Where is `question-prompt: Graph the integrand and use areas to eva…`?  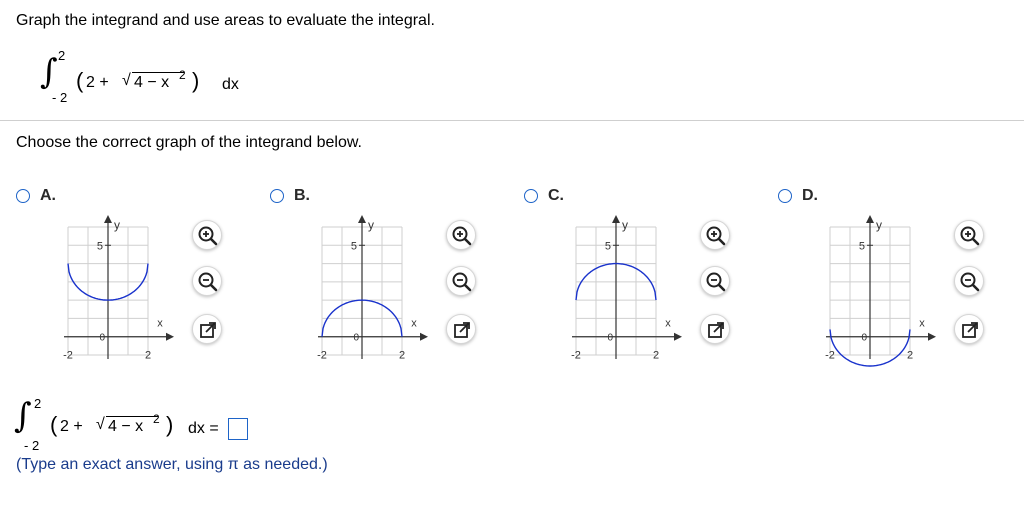 question-prompt: Graph the integrand and use areas to eva… is located at coordinates (225, 20).